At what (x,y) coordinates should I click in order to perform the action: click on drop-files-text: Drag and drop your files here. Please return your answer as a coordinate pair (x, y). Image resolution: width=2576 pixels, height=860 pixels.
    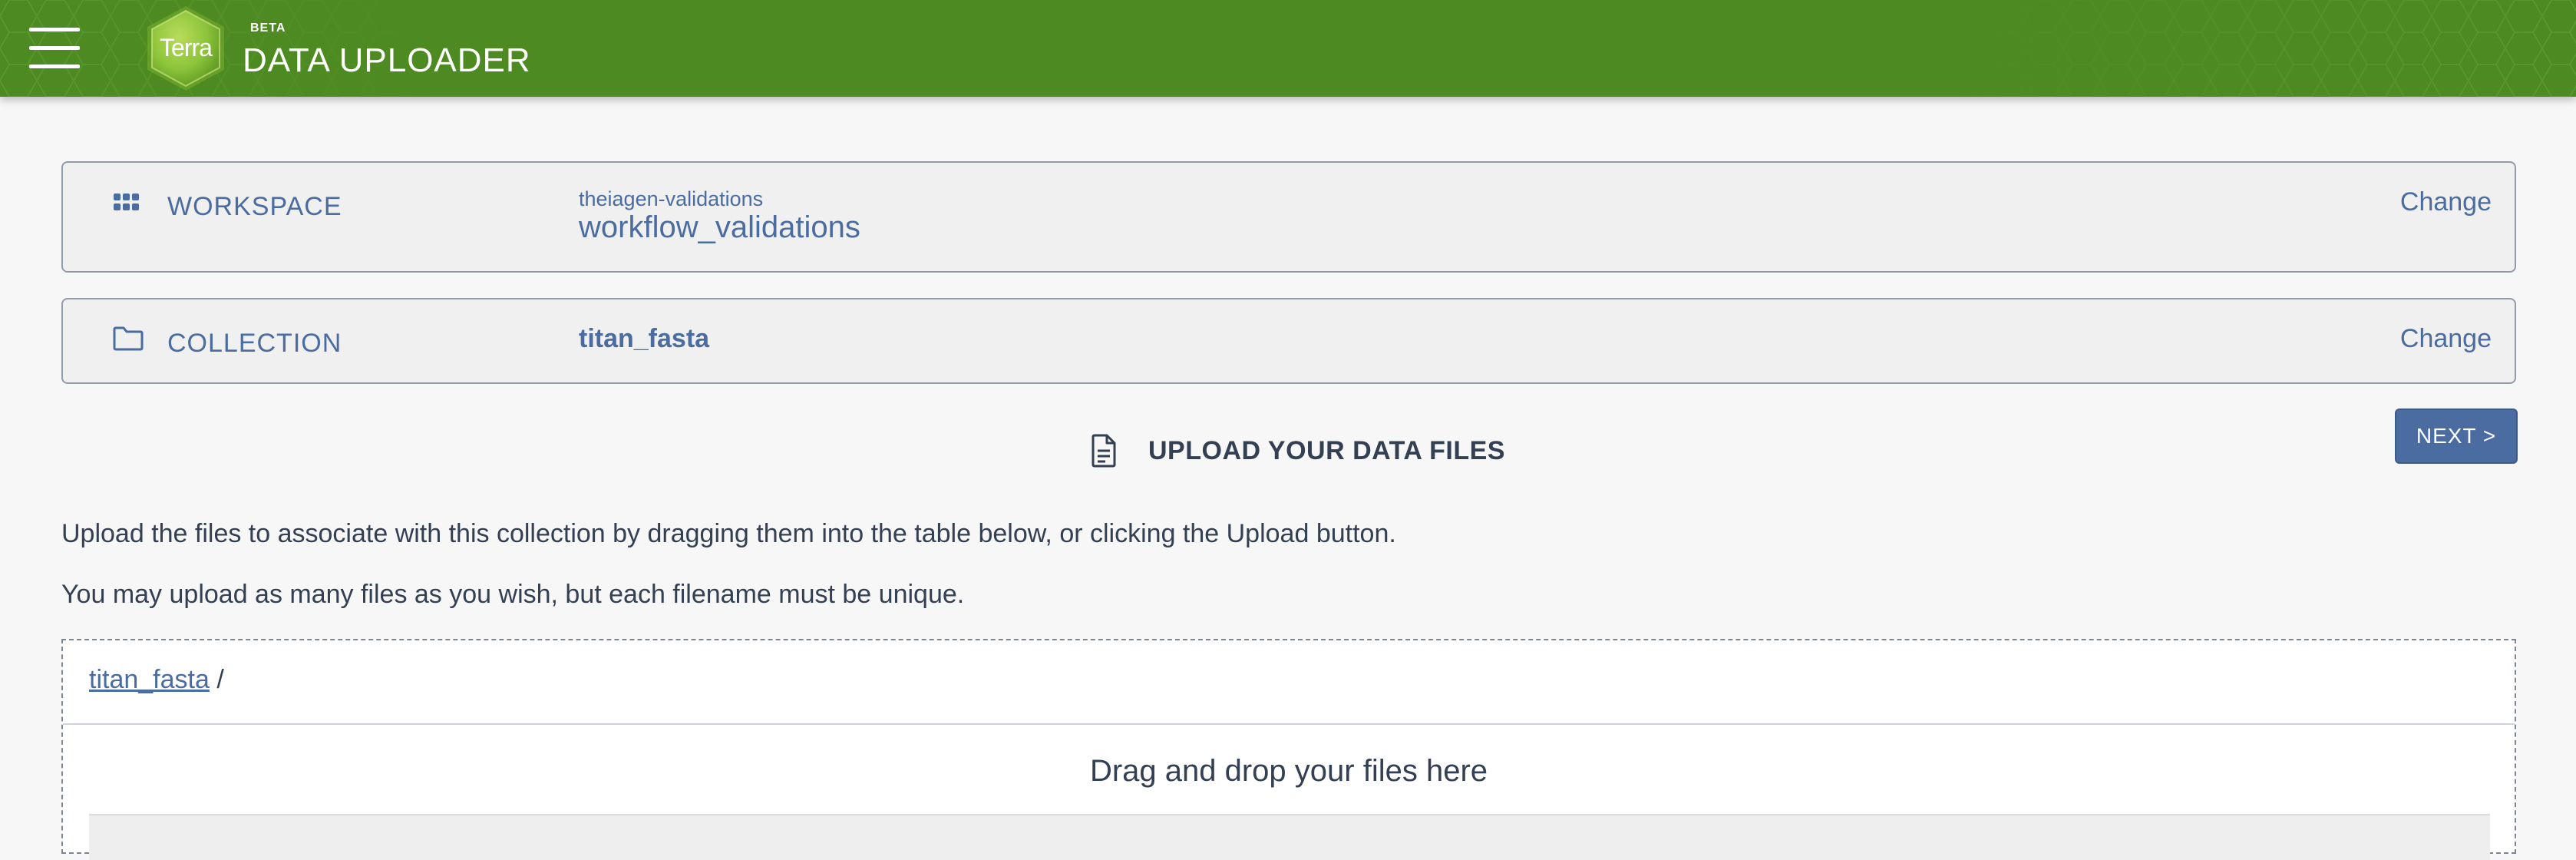
    Looking at the image, I should click on (1288, 771).